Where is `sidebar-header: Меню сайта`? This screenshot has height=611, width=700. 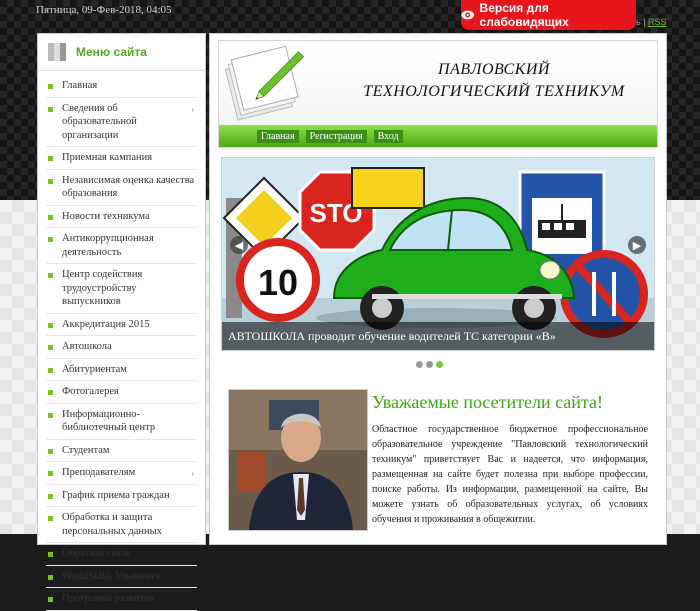
sidebar-header: Меню сайта is located at coordinates (121, 52).